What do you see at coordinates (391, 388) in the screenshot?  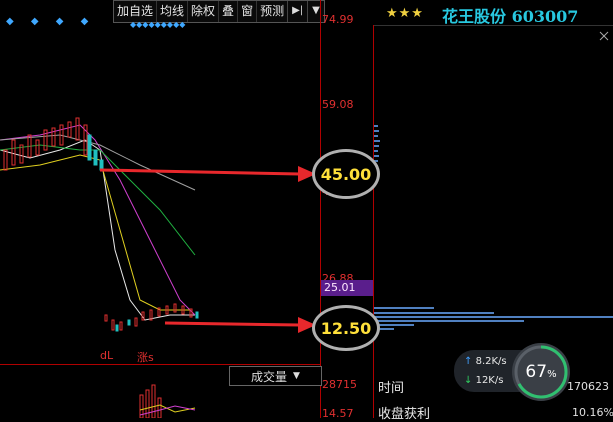 I see `time-label: 时间` at bounding box center [391, 388].